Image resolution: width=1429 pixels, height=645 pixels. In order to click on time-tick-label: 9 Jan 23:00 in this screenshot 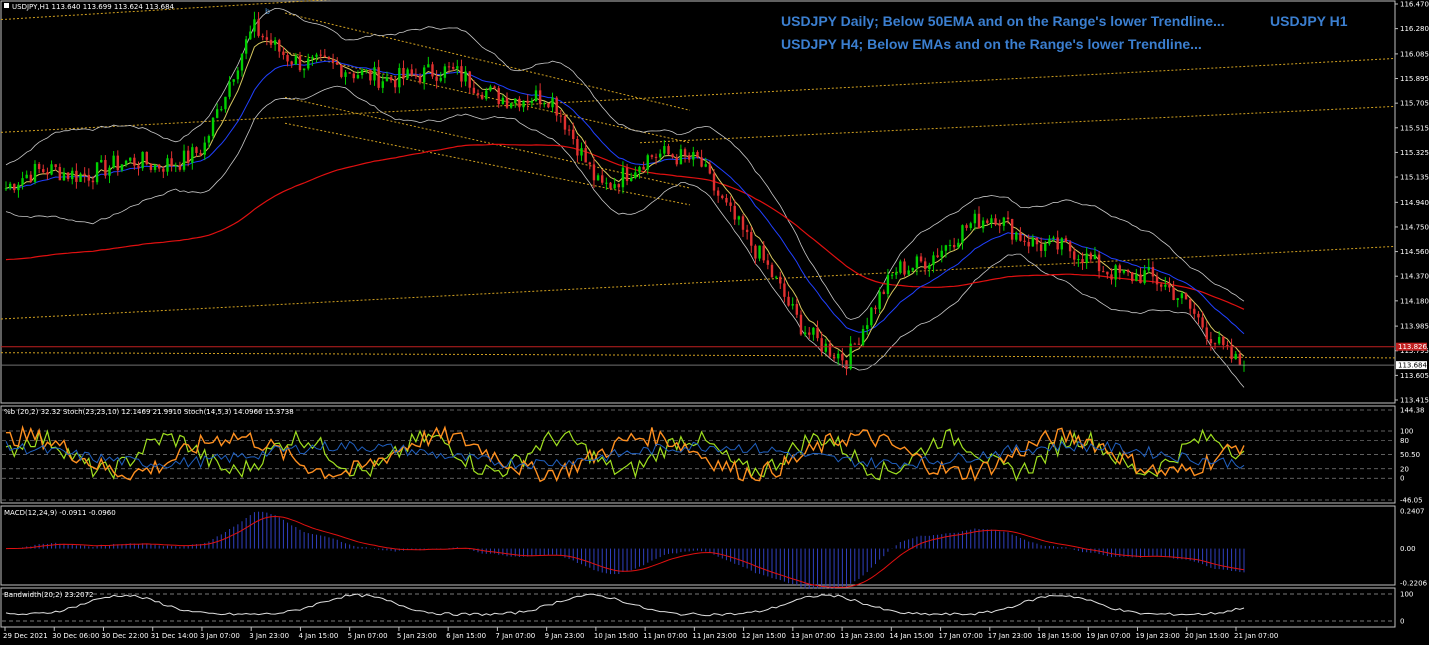, I will do `click(565, 636)`.